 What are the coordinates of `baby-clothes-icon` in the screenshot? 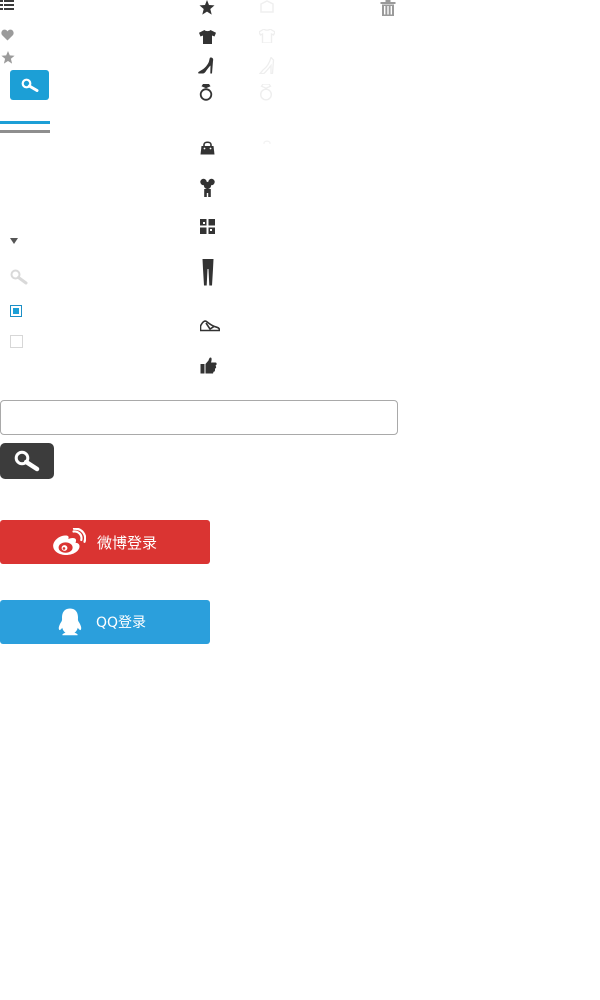 It's located at (207, 187).